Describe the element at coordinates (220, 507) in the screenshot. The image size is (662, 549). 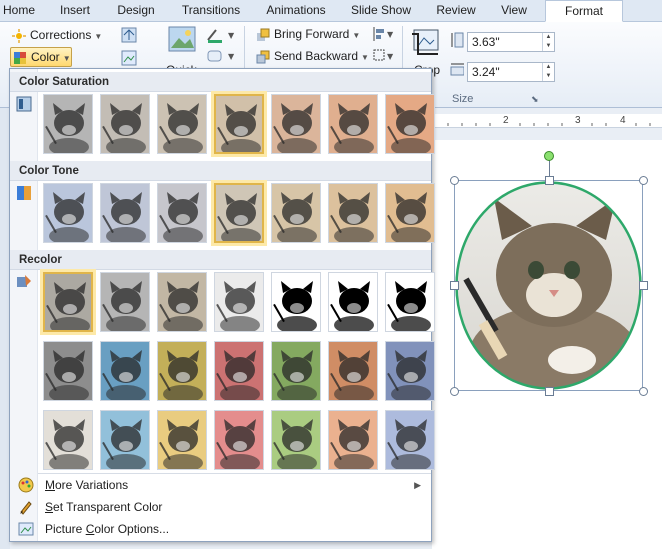
I see `set-transparent-color-menu-item: Set Transparent Color` at that location.